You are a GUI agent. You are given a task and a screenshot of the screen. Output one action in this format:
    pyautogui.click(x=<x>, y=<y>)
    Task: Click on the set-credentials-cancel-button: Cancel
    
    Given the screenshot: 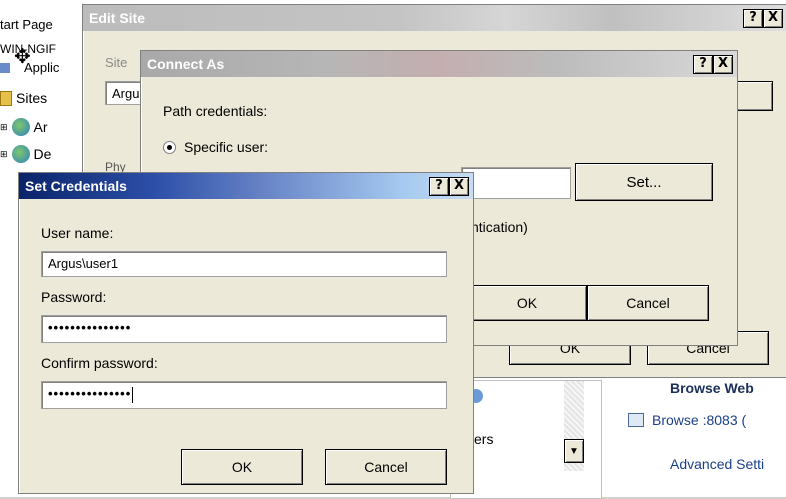 What is the action you would take?
    pyautogui.click(x=386, y=467)
    